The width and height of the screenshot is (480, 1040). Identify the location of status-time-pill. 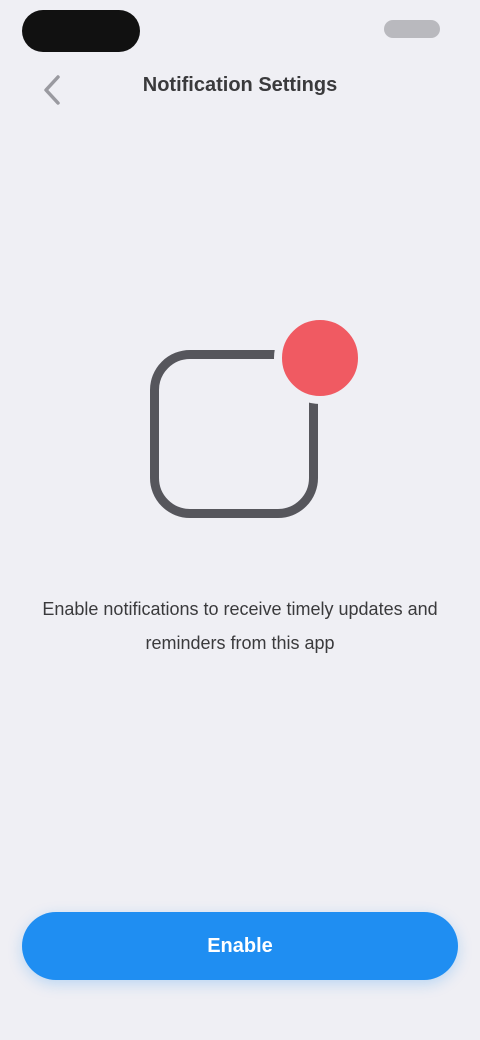
(81, 31).